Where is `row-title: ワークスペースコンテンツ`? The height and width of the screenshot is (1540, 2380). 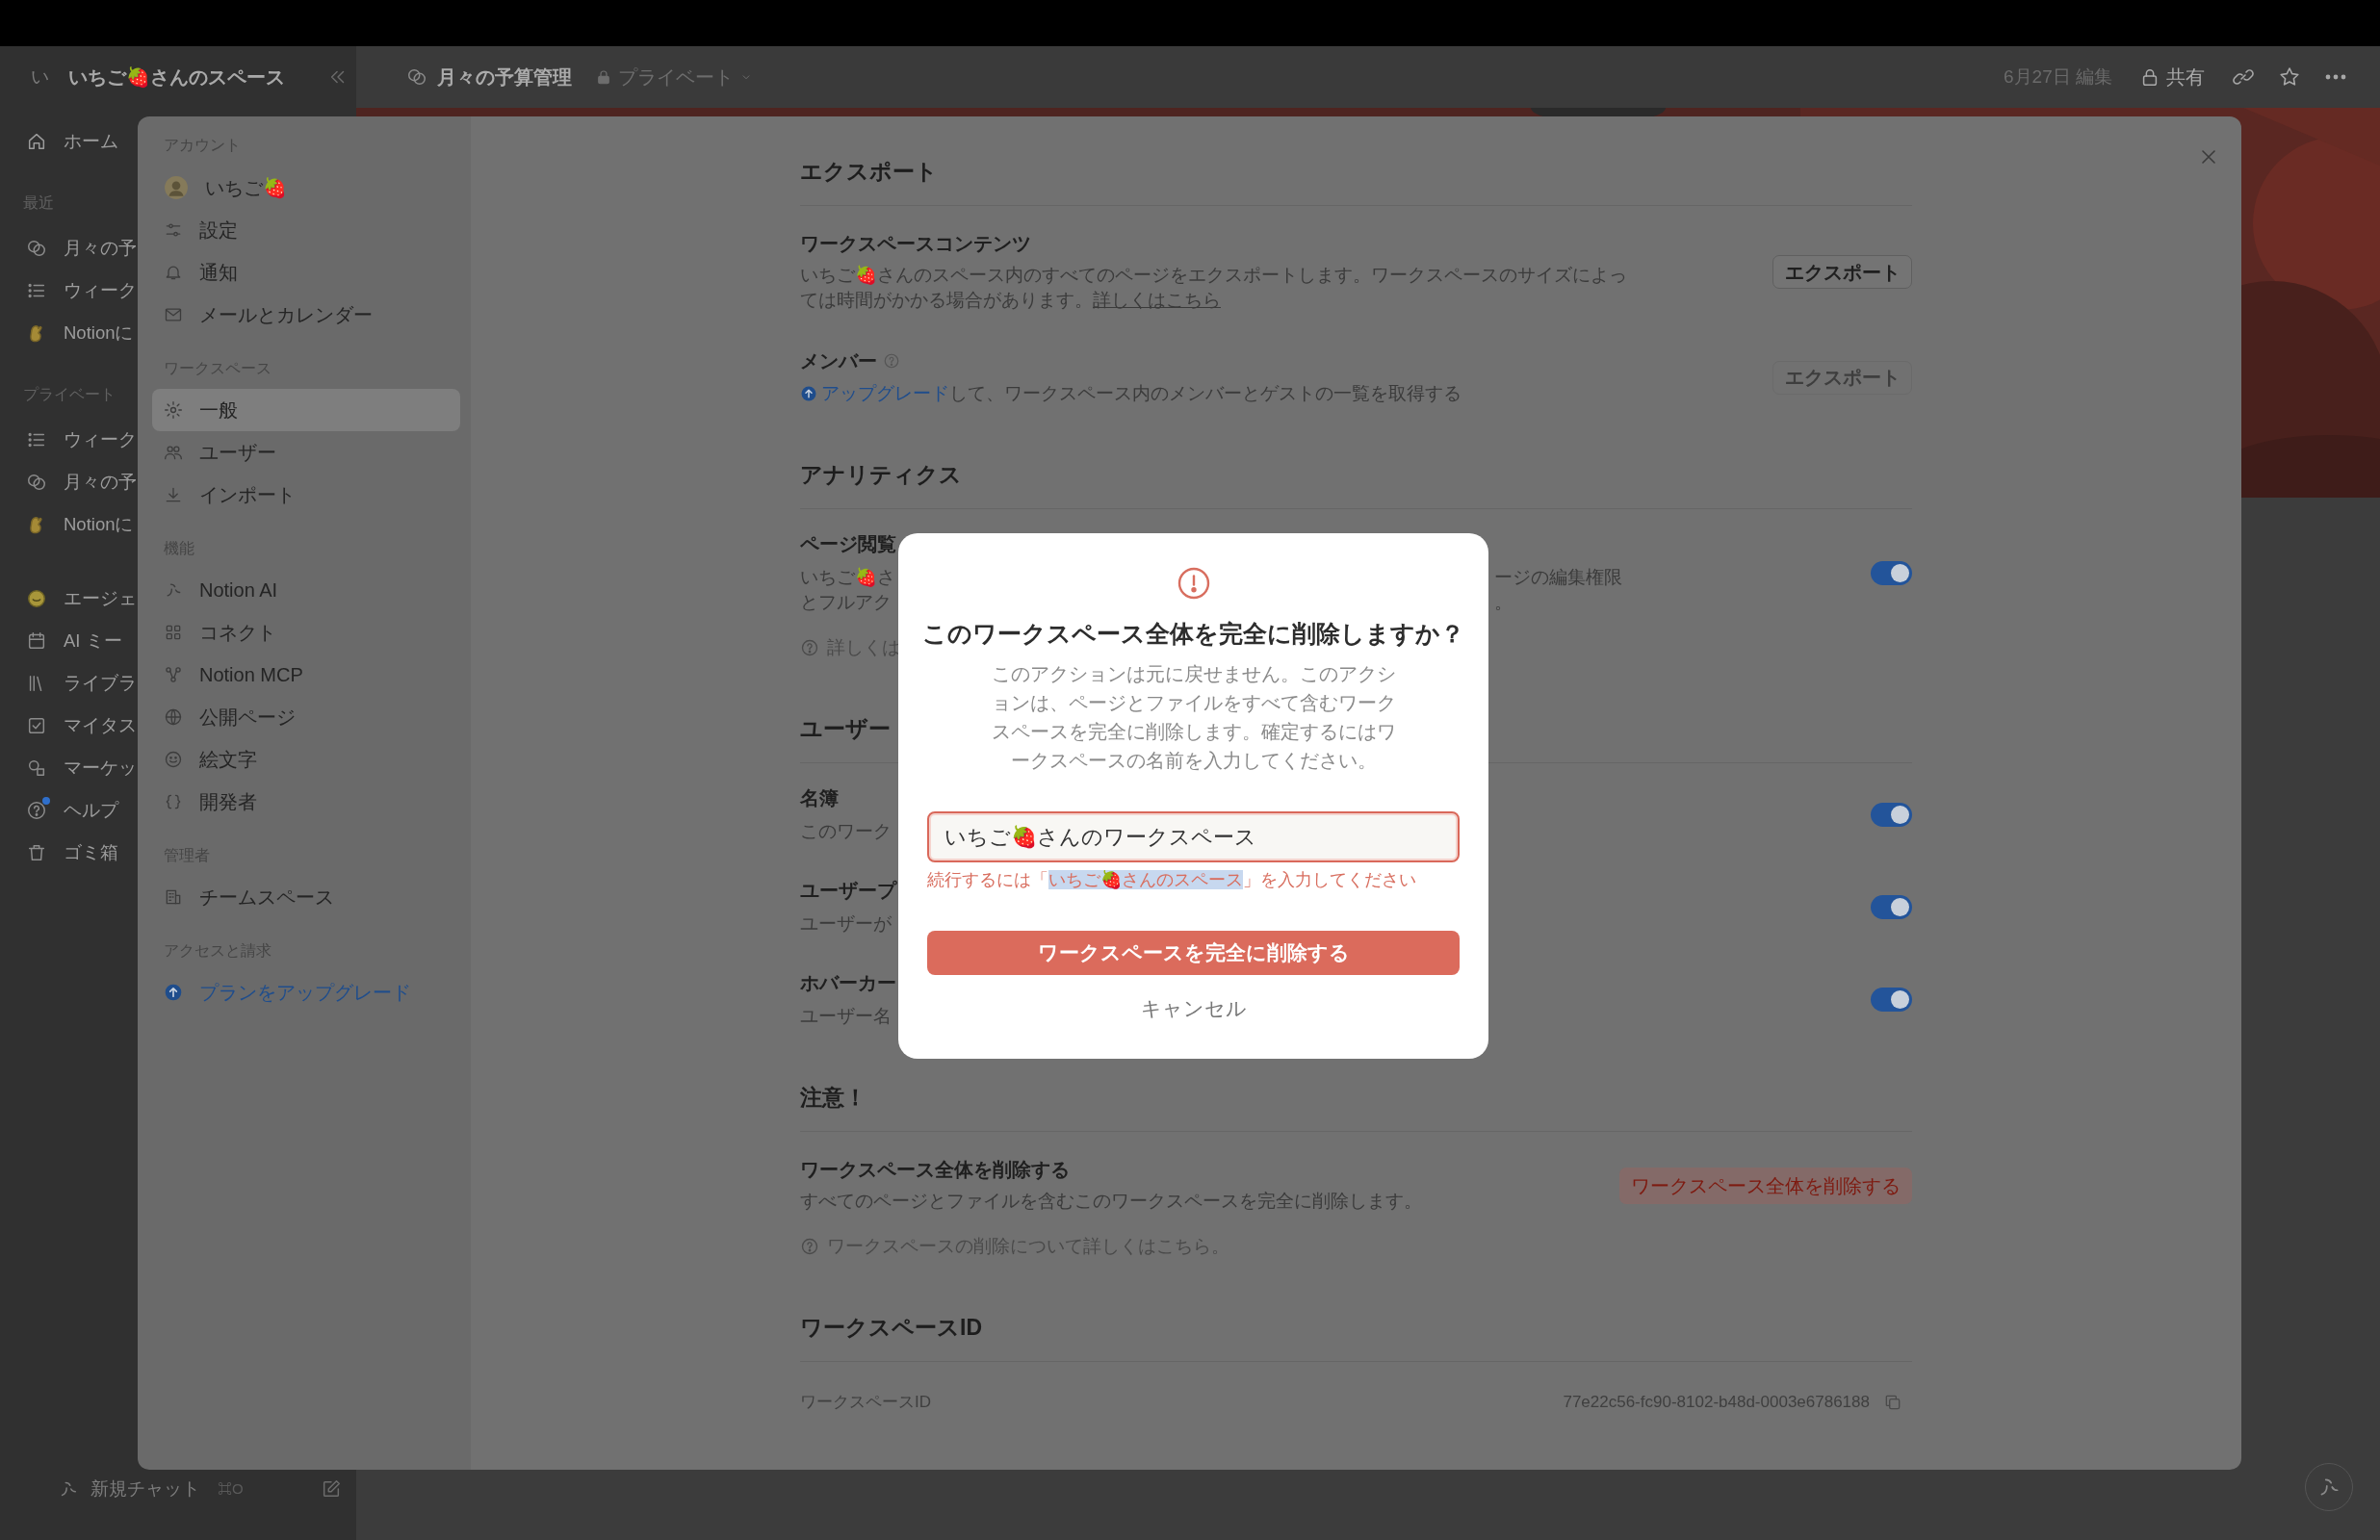 row-title: ワークスペースコンテンツ is located at coordinates (916, 244).